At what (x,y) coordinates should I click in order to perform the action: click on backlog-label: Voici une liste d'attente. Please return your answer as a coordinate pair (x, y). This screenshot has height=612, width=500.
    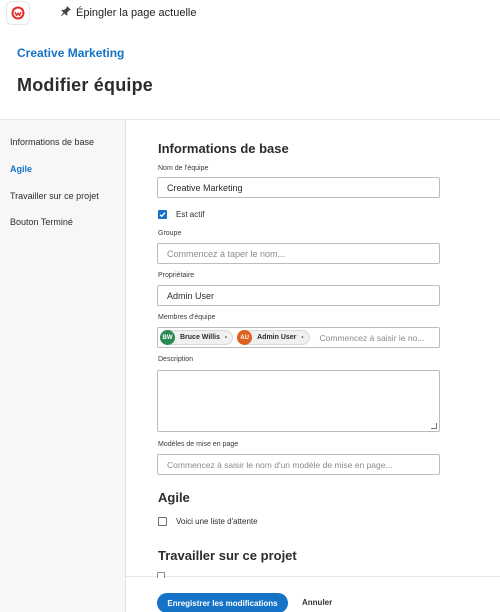
    Looking at the image, I should click on (217, 521).